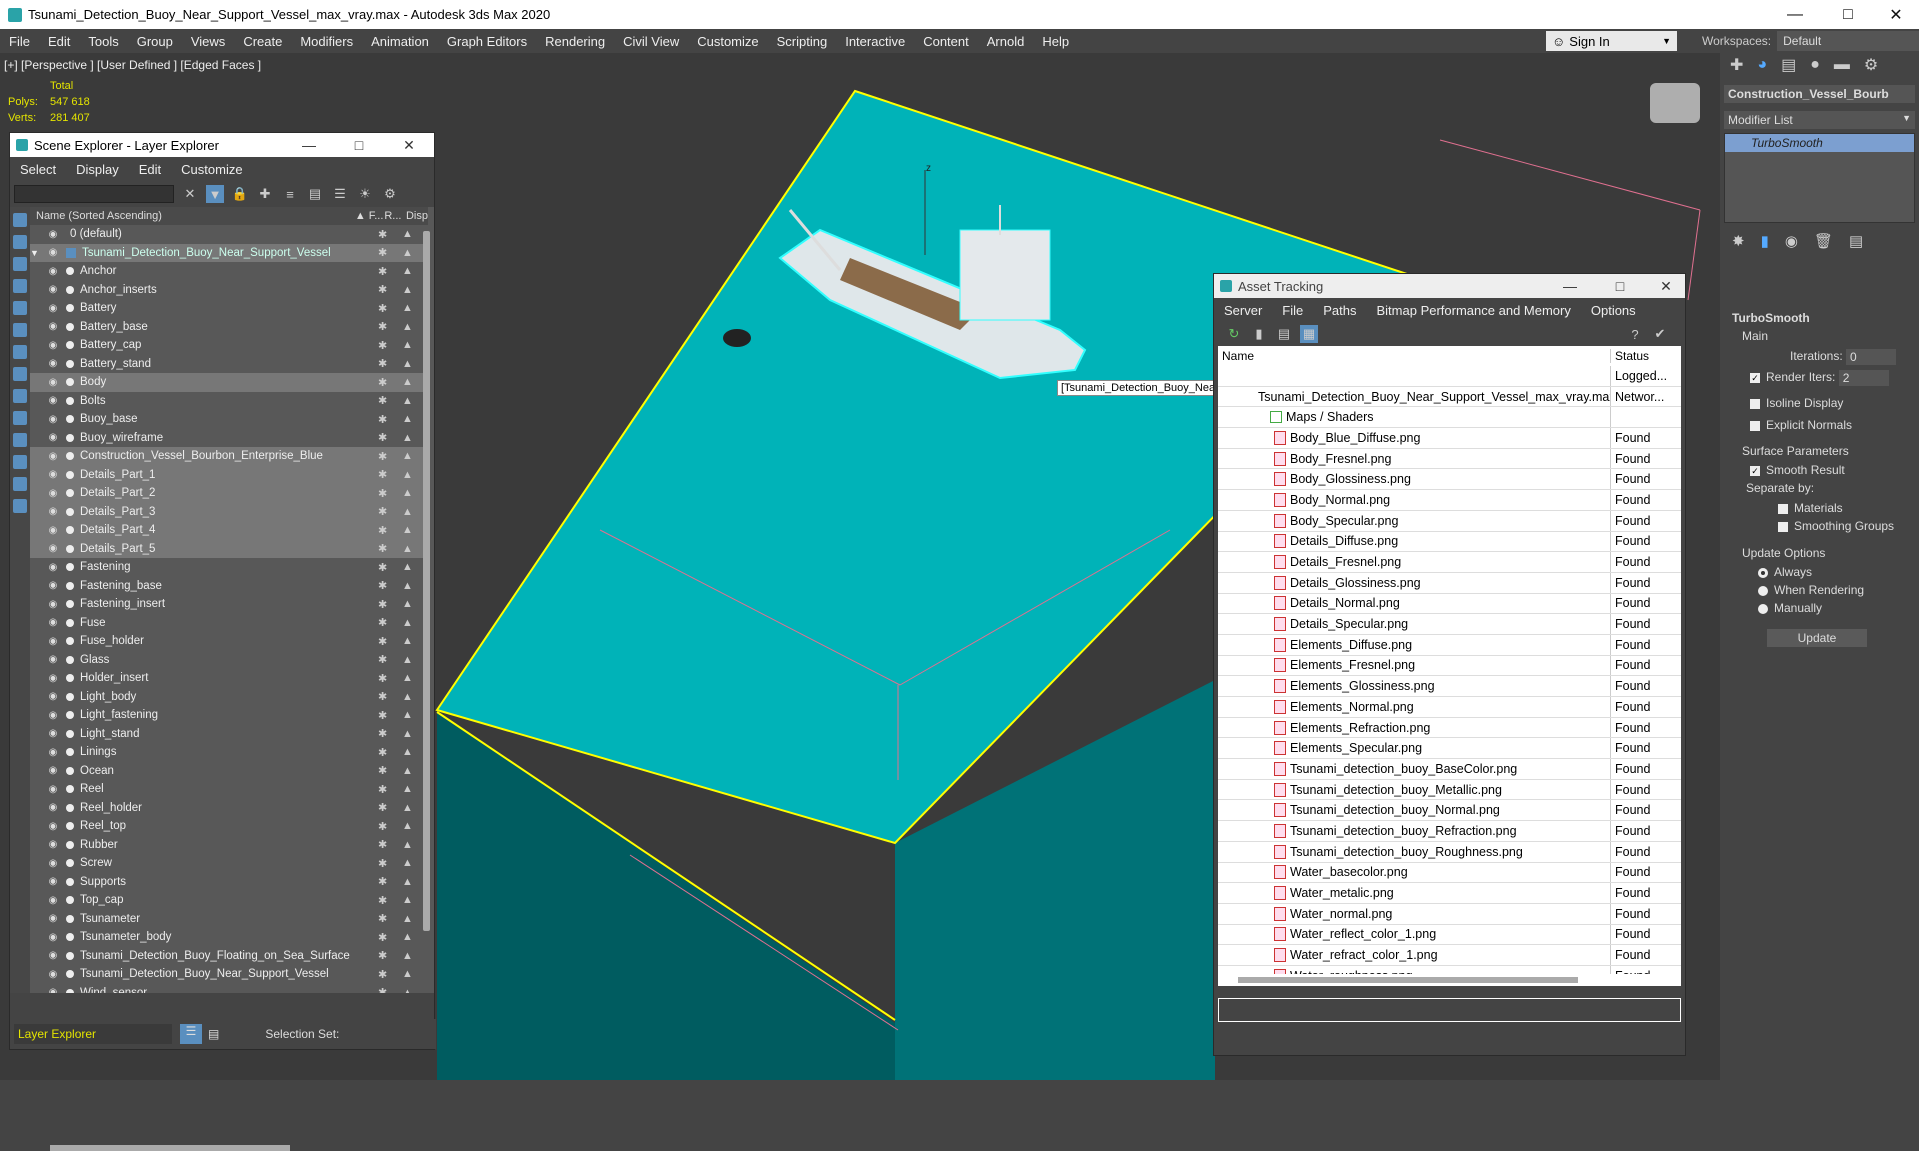 The image size is (1919, 1151). I want to click on object-row: ◉ Wind_sensor ✱ ▲, so click(228, 988).